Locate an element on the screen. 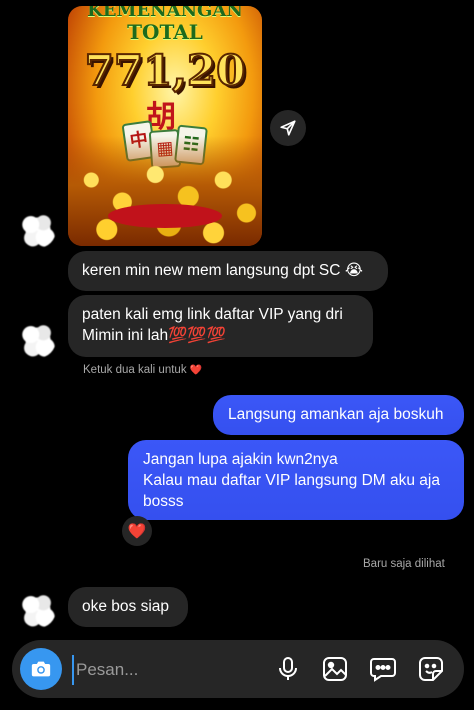 This screenshot has height=710, width=474. microphone-button is located at coordinates (288, 669).